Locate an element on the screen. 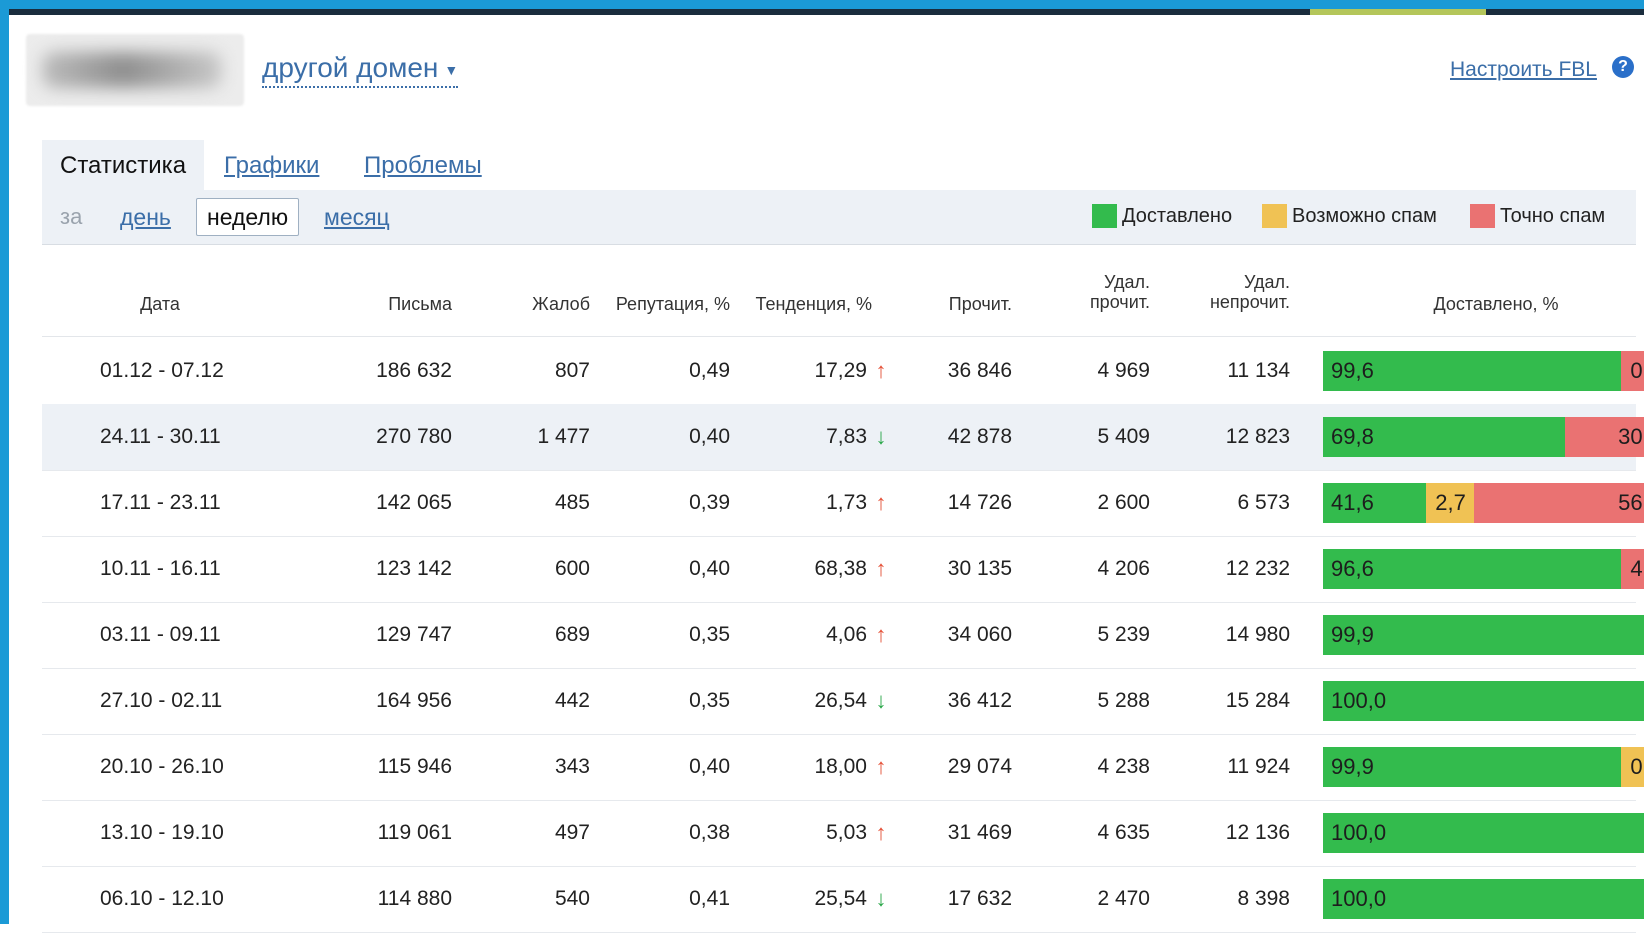  cell-trend: 68,38 is located at coordinates (814, 569).